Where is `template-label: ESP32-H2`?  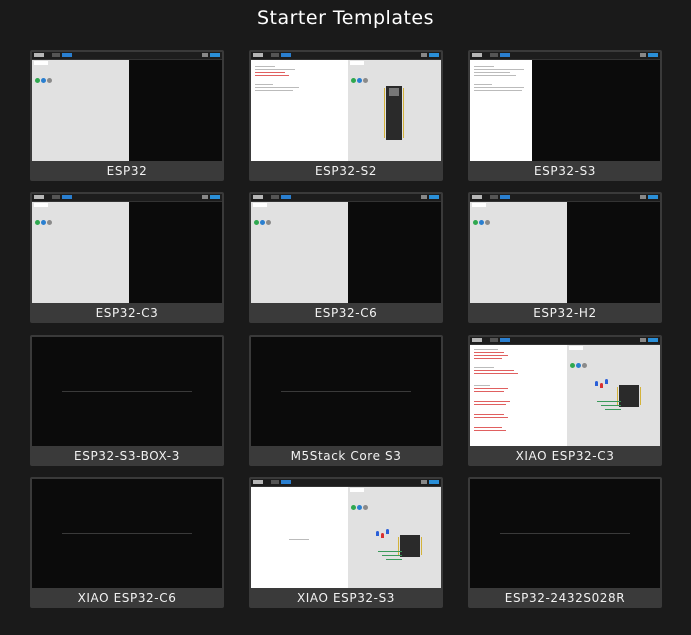 template-label: ESP32-H2 is located at coordinates (565, 313).